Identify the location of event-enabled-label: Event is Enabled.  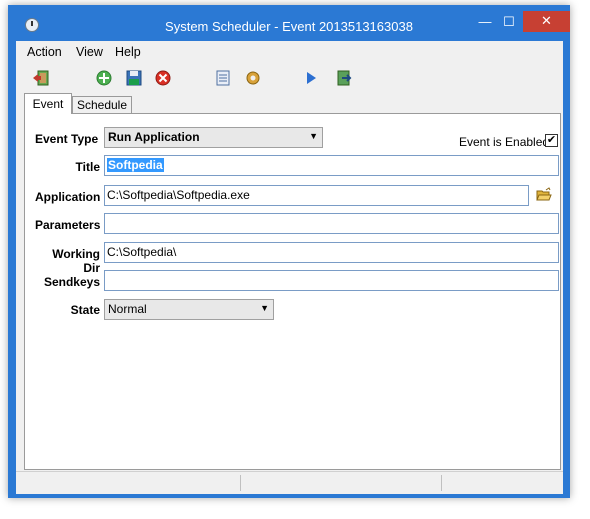
(504, 142).